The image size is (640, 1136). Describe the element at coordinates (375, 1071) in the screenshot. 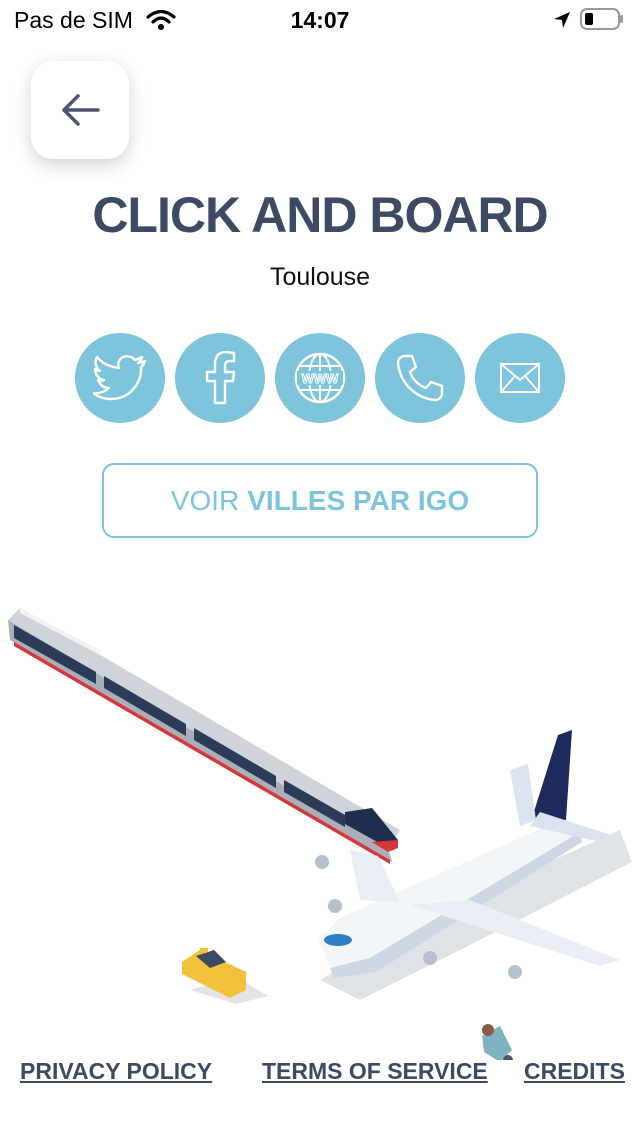

I see `terms-of-service-link: TERMS OF SERVICE` at that location.